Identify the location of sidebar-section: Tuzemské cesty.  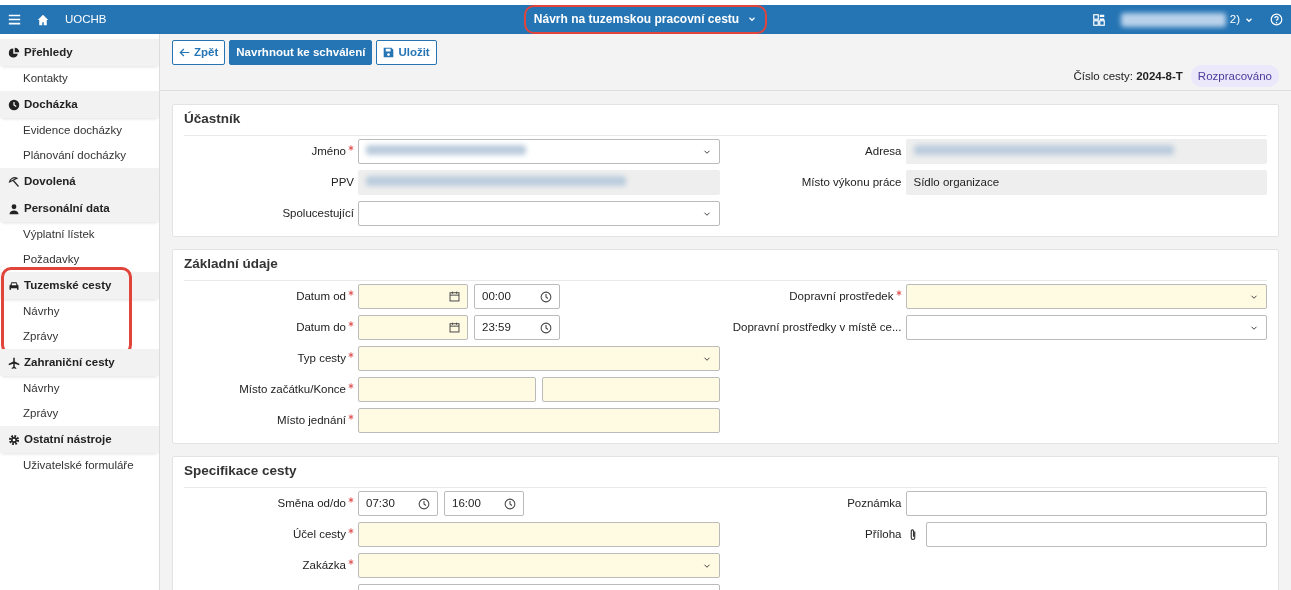
(79, 285).